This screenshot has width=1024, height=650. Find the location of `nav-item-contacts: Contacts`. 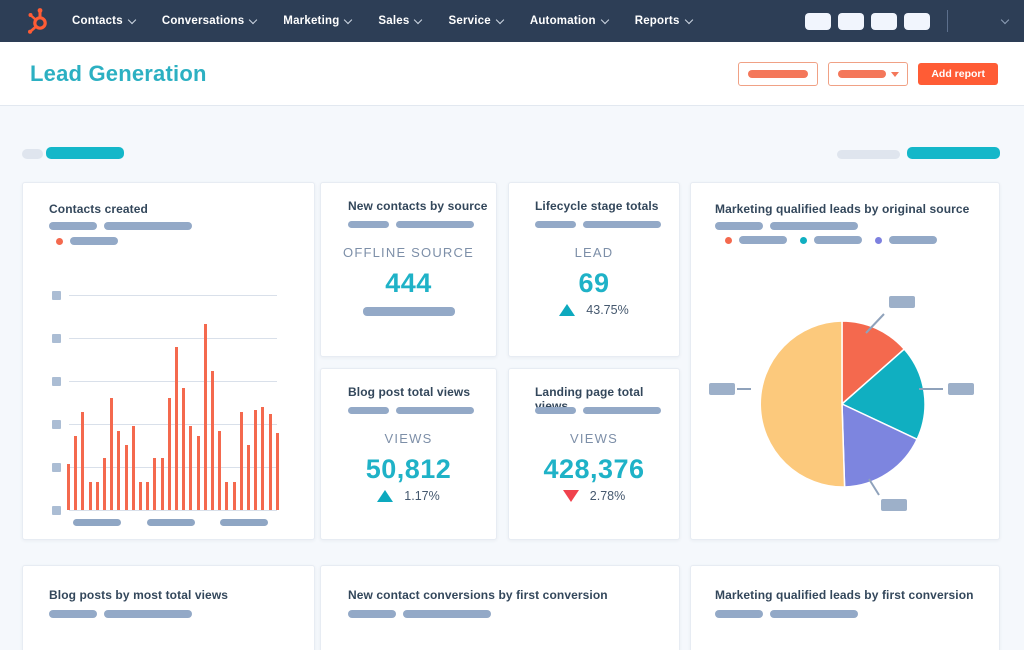

nav-item-contacts: Contacts is located at coordinates (104, 21).